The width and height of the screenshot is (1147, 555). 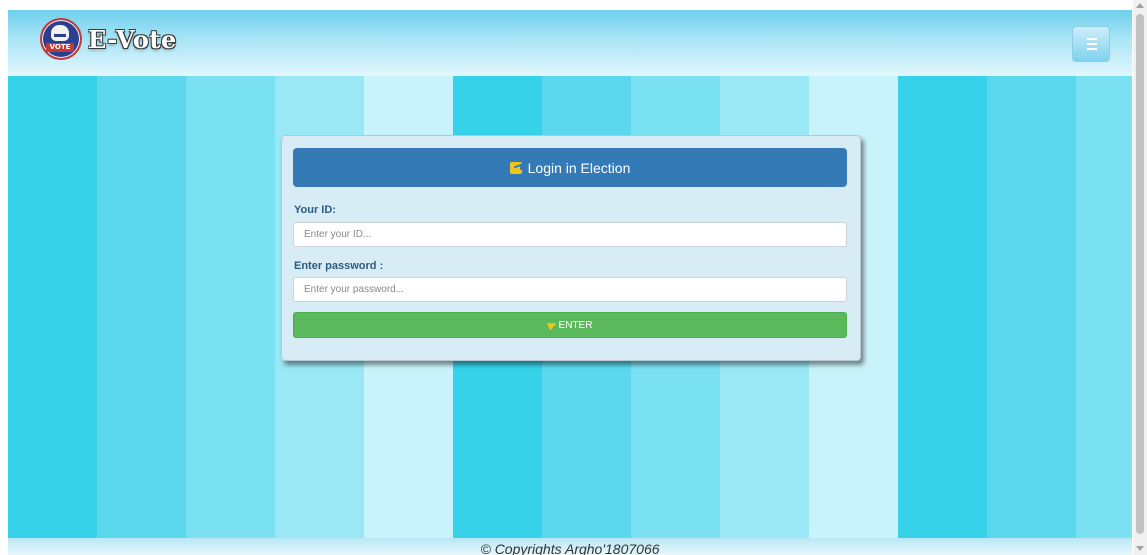 I want to click on send-icon, so click(x=552, y=325).